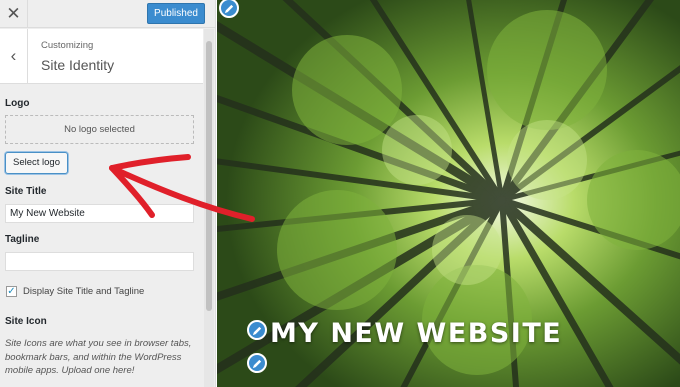  What do you see at coordinates (22, 239) in the screenshot?
I see `tagline-label: Tagline` at bounding box center [22, 239].